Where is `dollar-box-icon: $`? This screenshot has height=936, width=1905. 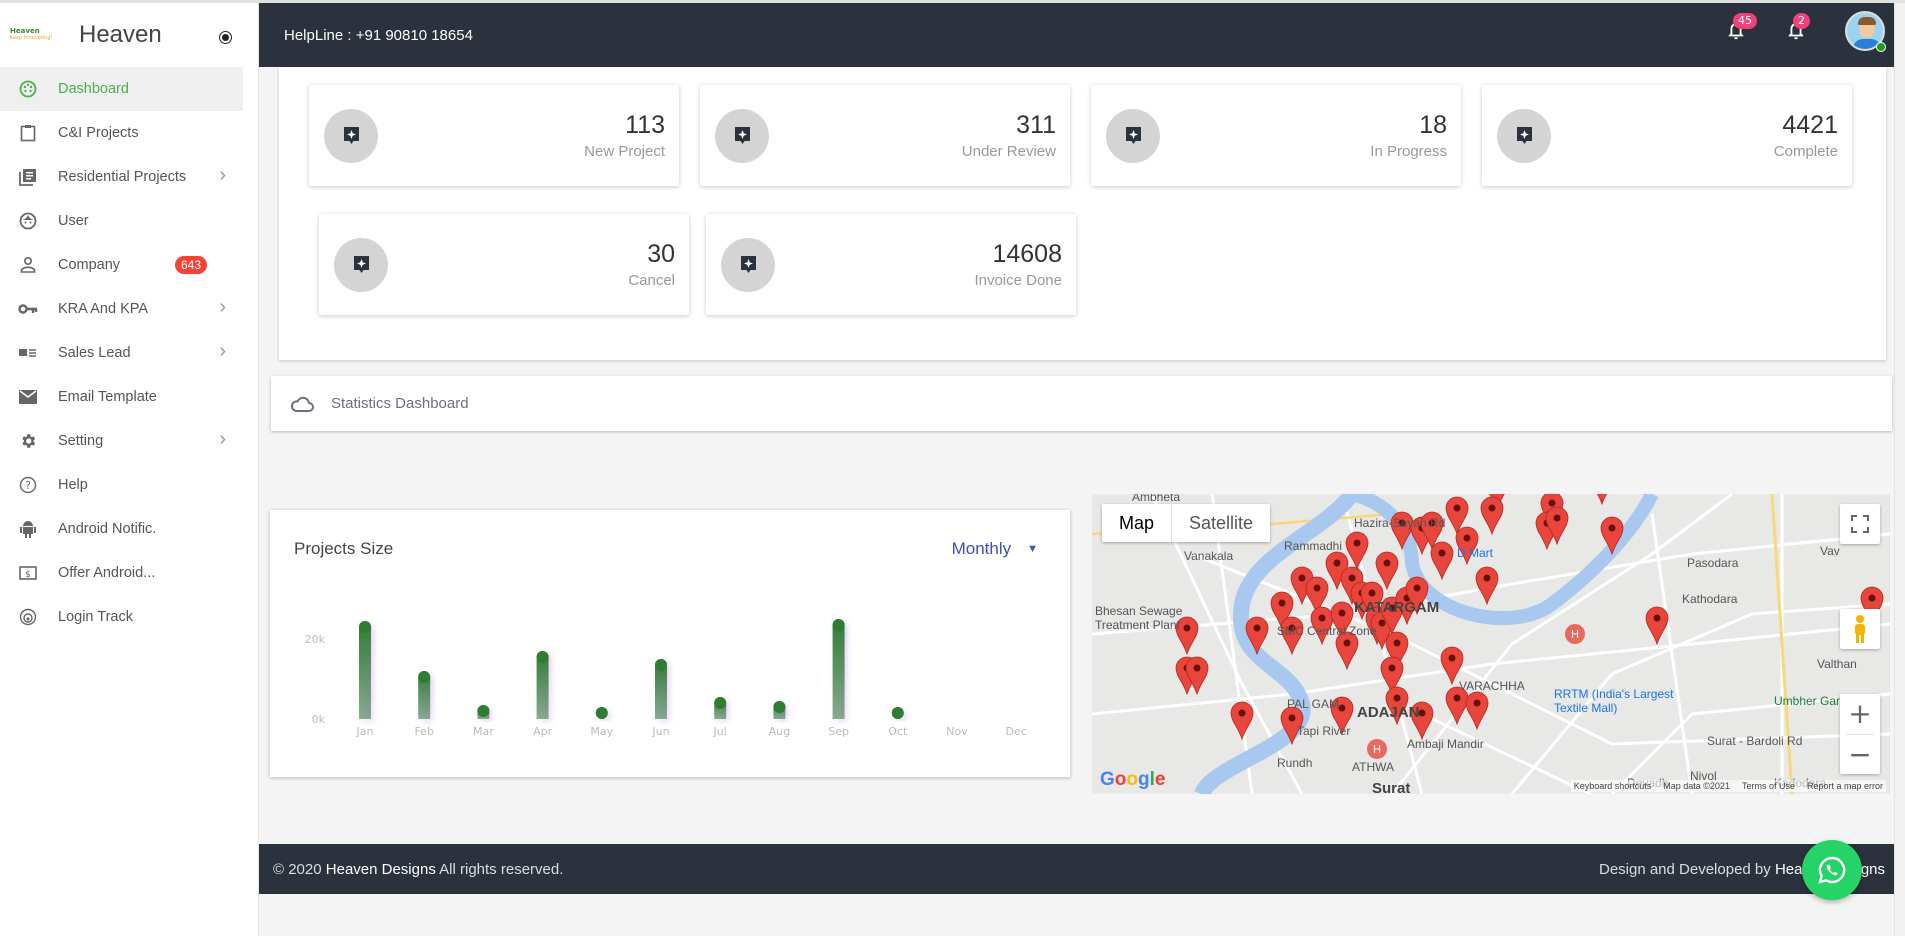
dollar-box-icon: $ is located at coordinates (28, 573).